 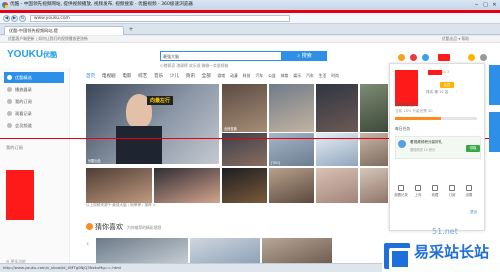 I want to click on nav-item-small: 科技, so click(x=247, y=75).